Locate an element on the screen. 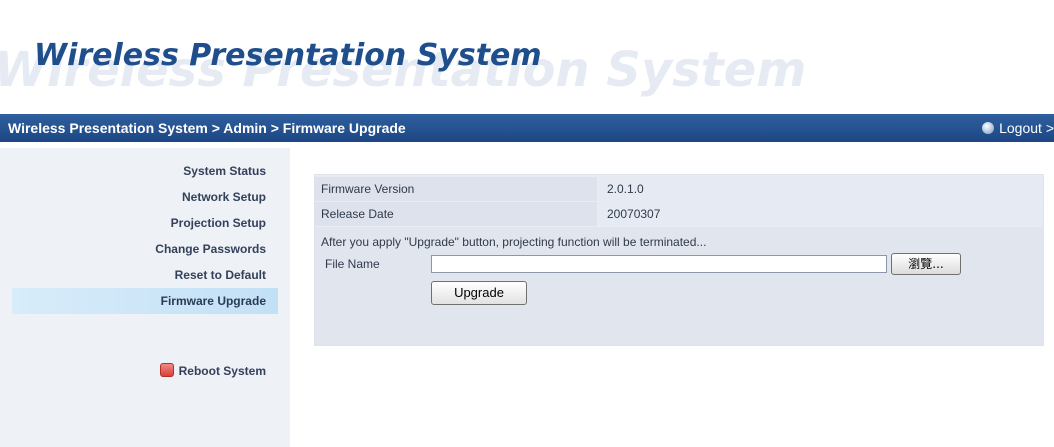 This screenshot has height=447, width=1054. sidebar-item-label: Change Passwords is located at coordinates (210, 249).